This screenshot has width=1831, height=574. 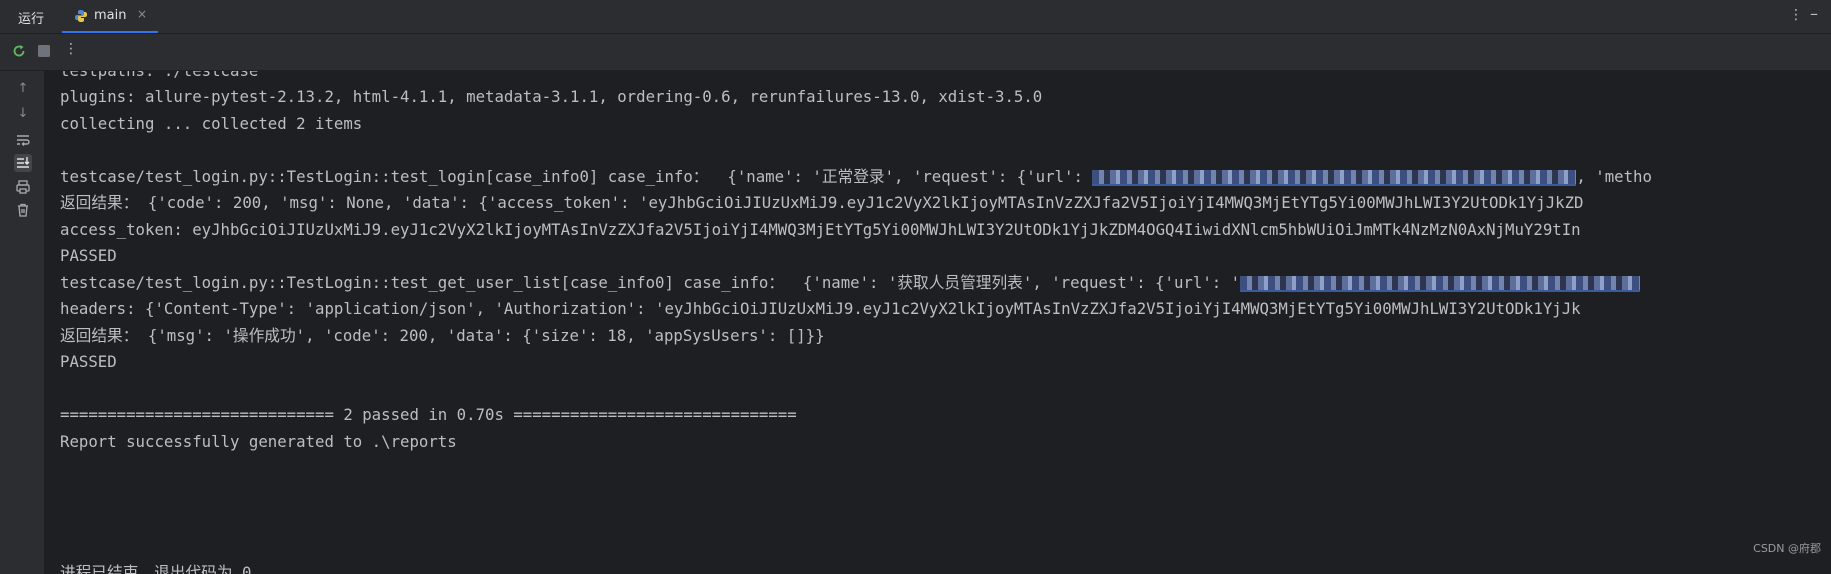 What do you see at coordinates (1796, 15) in the screenshot?
I see `more-vertical-icon: ⋮` at bounding box center [1796, 15].